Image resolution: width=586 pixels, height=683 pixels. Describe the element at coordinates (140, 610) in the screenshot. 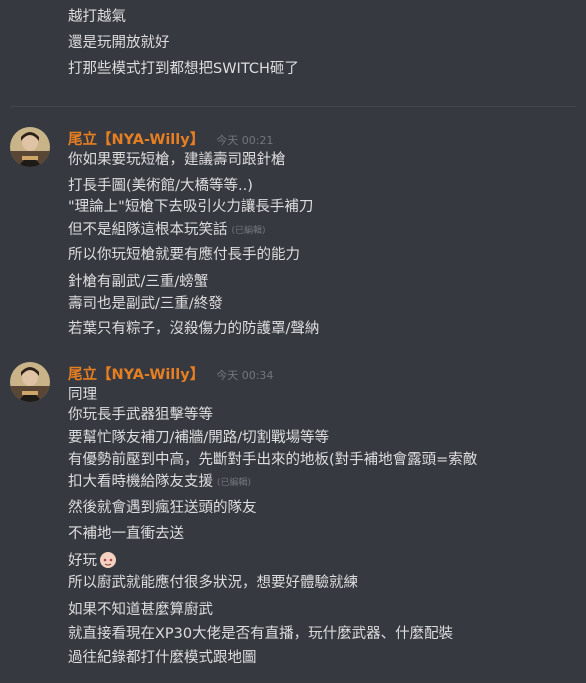

I see `message-line: 如果不知道甚麼算廚武` at that location.